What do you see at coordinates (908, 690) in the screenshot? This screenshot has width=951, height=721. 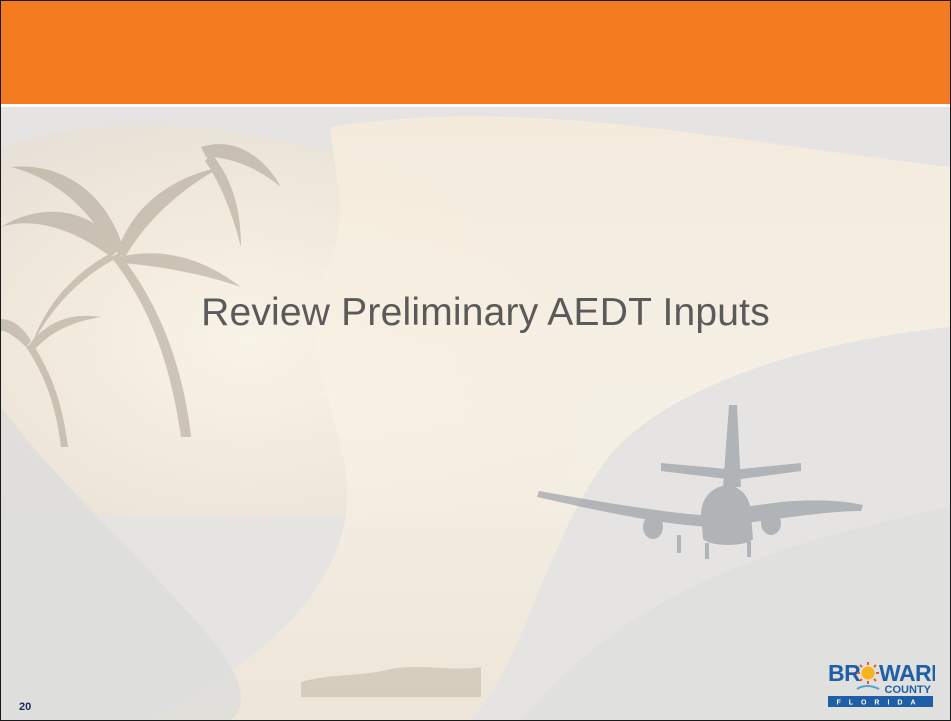 I see `svg-text: COUNTY` at bounding box center [908, 690].